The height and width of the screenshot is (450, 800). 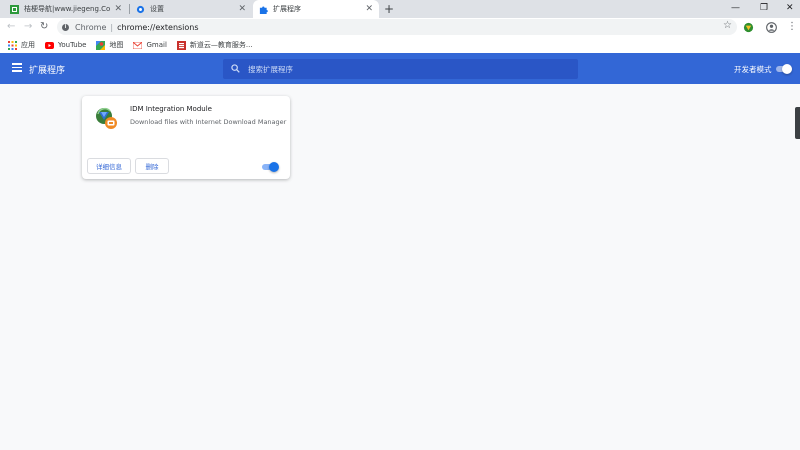 I want to click on page-title: 扩展程序, so click(x=47, y=71).